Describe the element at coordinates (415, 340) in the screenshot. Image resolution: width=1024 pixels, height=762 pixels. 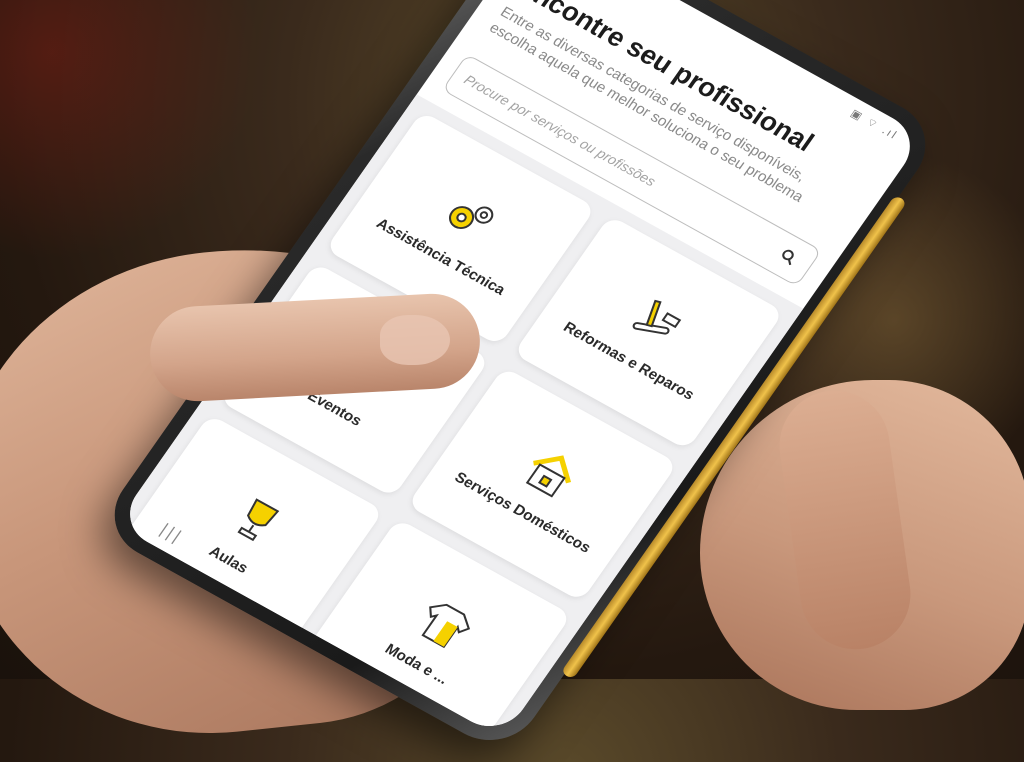
I see `thumb-nail` at that location.